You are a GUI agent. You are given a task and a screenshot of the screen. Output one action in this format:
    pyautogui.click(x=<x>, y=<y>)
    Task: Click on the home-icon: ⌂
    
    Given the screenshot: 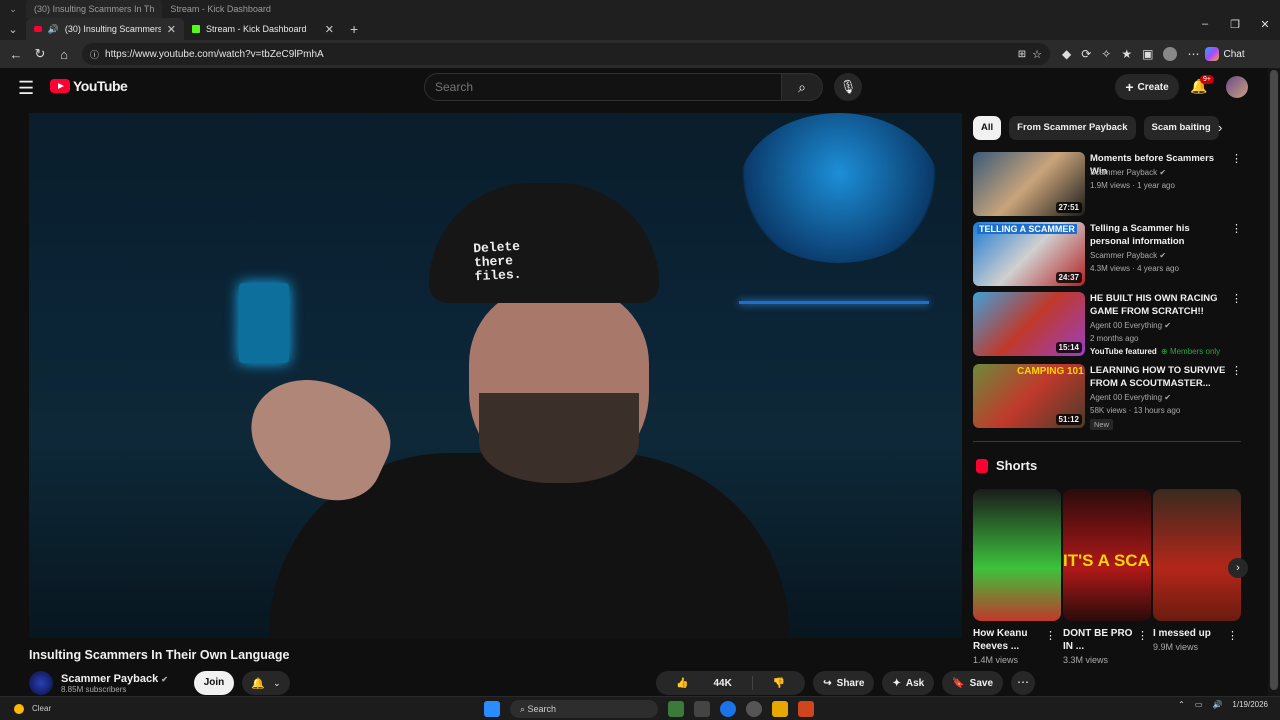 What is the action you would take?
    pyautogui.click(x=64, y=54)
    